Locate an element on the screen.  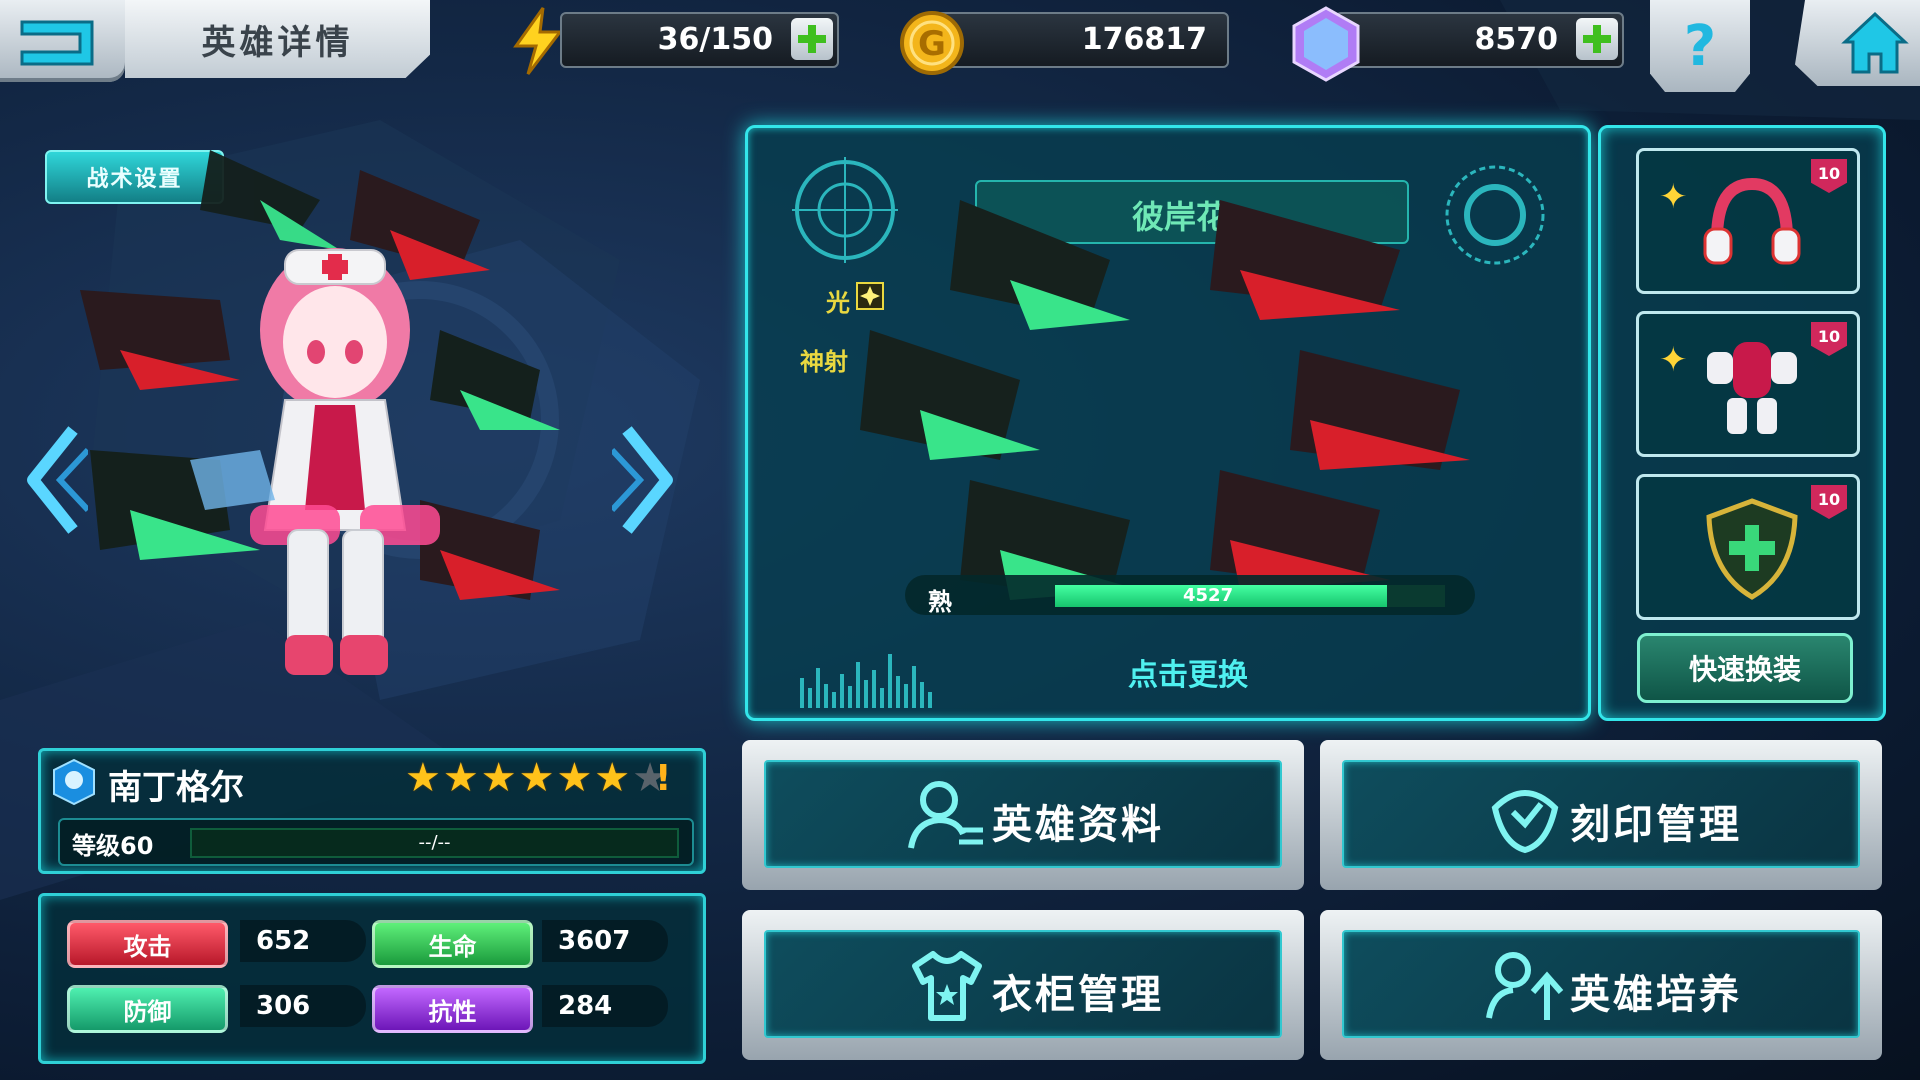
level-label: 等级60 is located at coordinates (113, 846).